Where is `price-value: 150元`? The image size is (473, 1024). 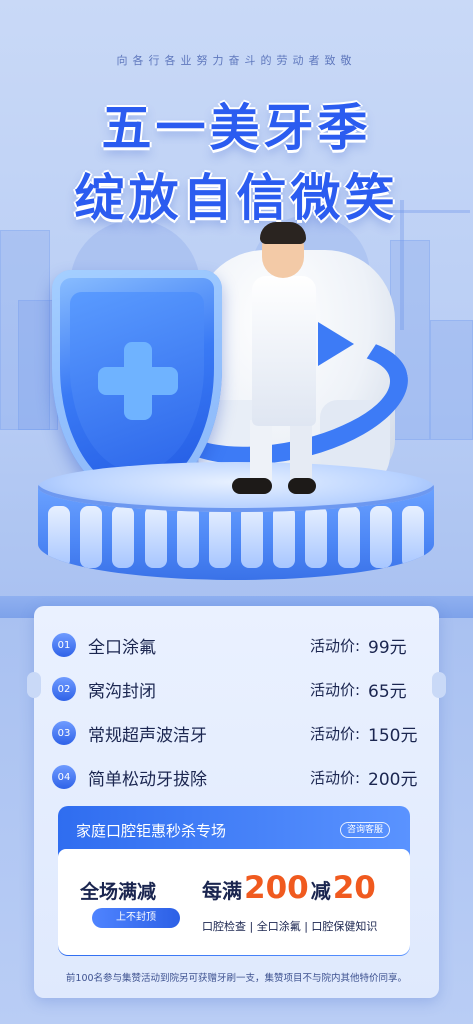 price-value: 150元 is located at coordinates (393, 735).